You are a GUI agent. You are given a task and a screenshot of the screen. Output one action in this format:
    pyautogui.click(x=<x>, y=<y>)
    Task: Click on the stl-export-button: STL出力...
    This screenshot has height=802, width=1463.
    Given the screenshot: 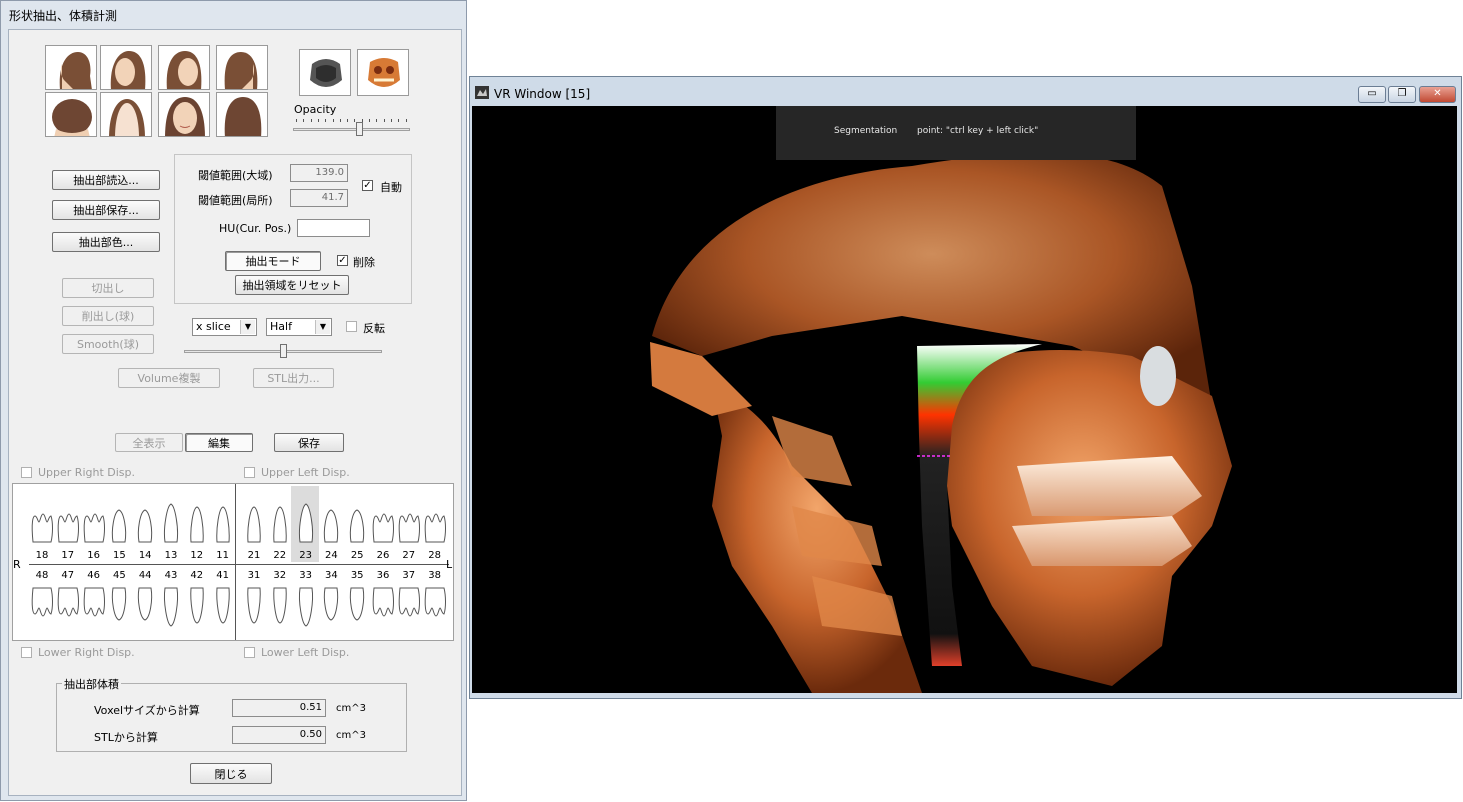 What is the action you would take?
    pyautogui.click(x=293, y=378)
    